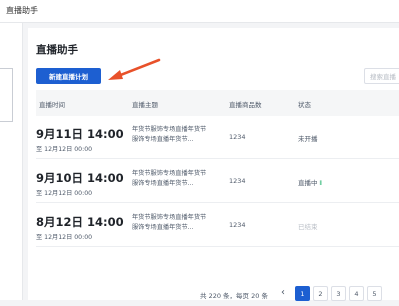 The image size is (399, 306). What do you see at coordinates (308, 227) in the screenshot?
I see `row-status: 已结束` at bounding box center [308, 227].